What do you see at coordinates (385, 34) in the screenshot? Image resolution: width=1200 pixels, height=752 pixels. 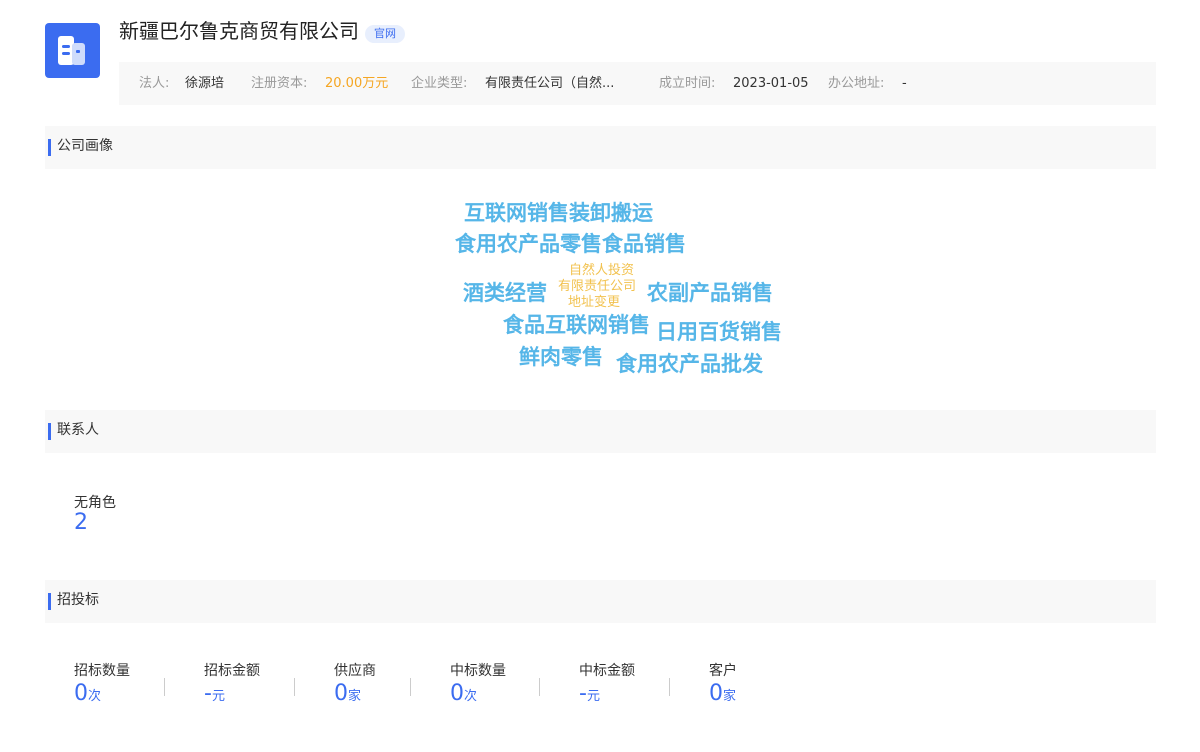 I see `official-site-badge: 官网` at bounding box center [385, 34].